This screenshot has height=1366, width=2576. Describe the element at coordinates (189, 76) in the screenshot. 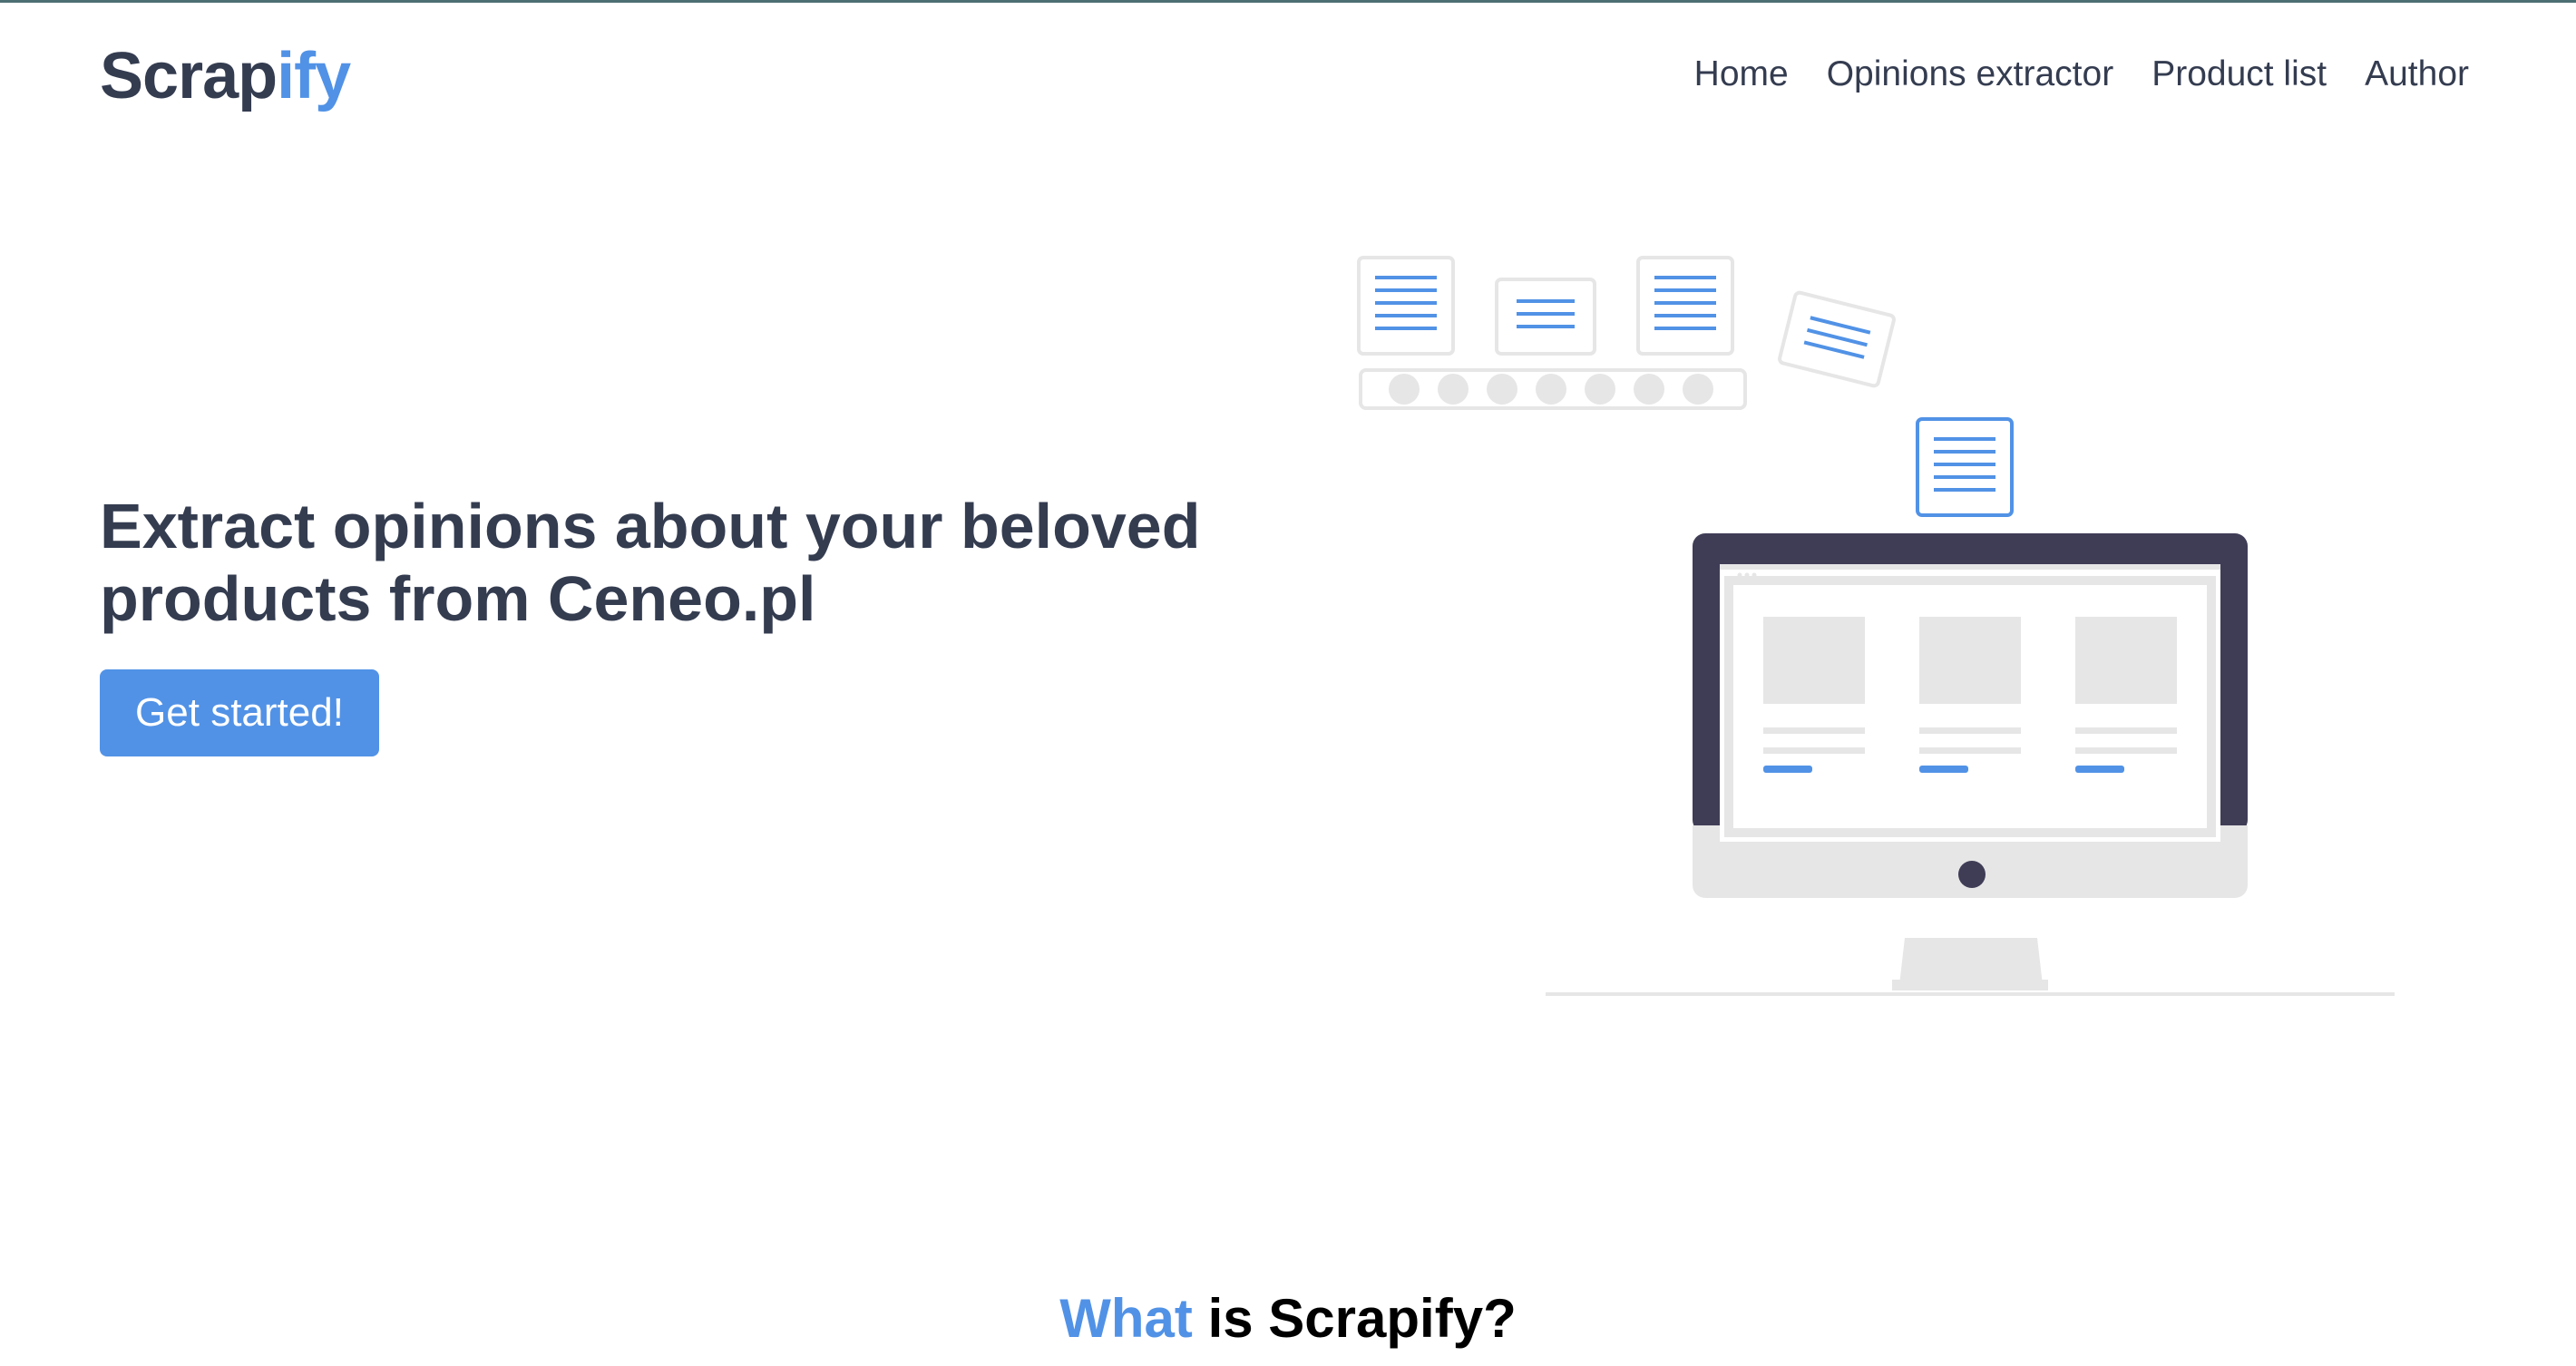

I see `brand-logo-prefix: Scrap` at that location.